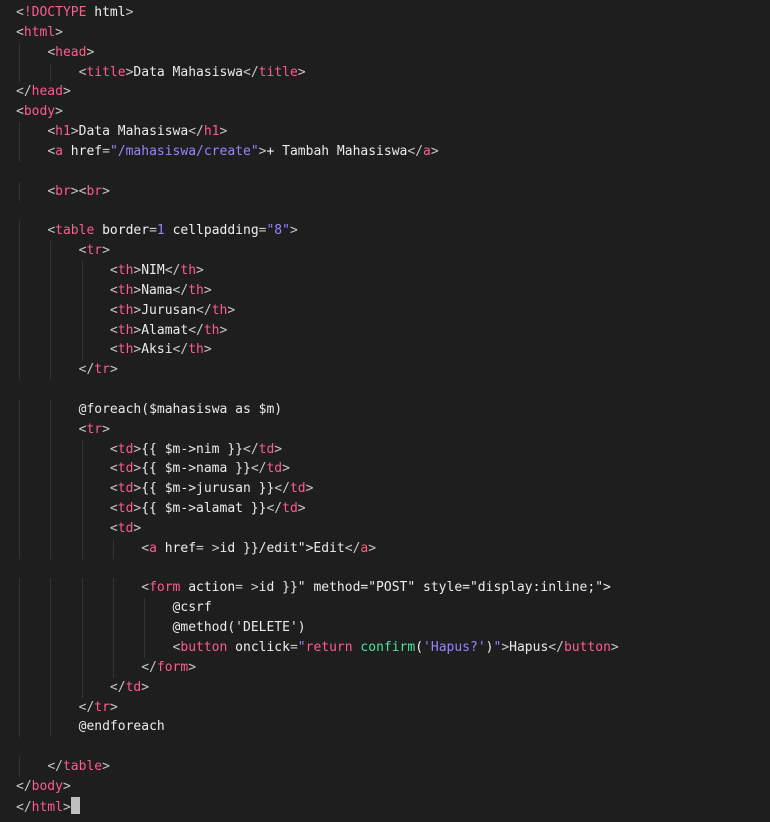 The height and width of the screenshot is (822, 770). I want to click on code-line: </form>, so click(317, 667).